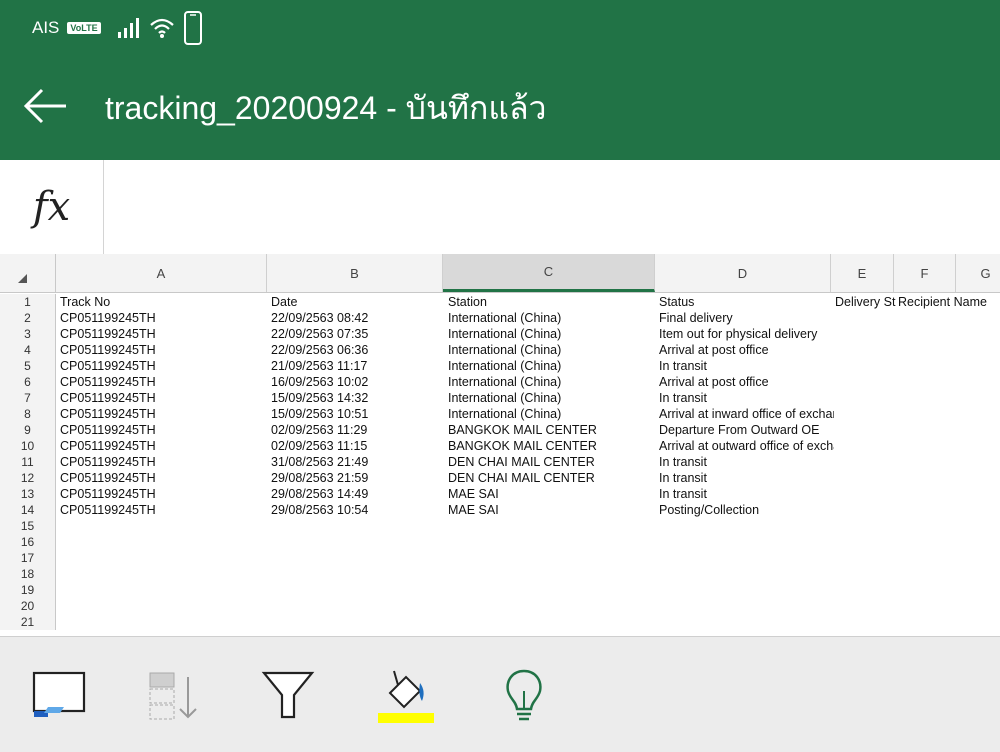 The height and width of the screenshot is (752, 1000). What do you see at coordinates (28, 462) in the screenshot?
I see `row-header: 11` at bounding box center [28, 462].